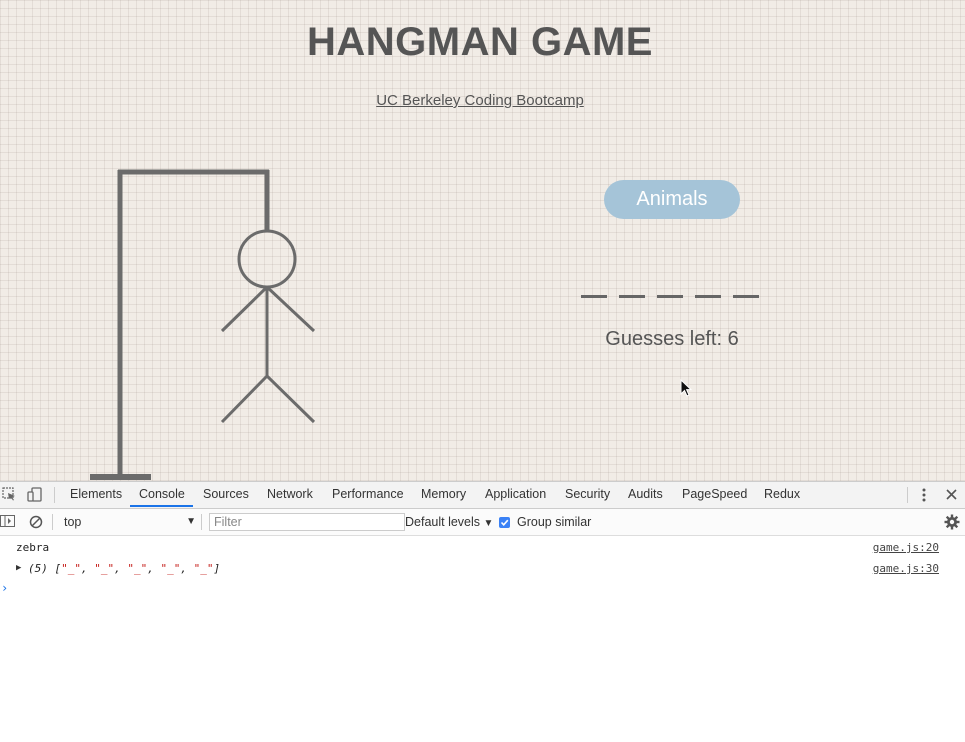 The height and width of the screenshot is (742, 965). Describe the element at coordinates (672, 199) in the screenshot. I see `category-button: Animals` at that location.